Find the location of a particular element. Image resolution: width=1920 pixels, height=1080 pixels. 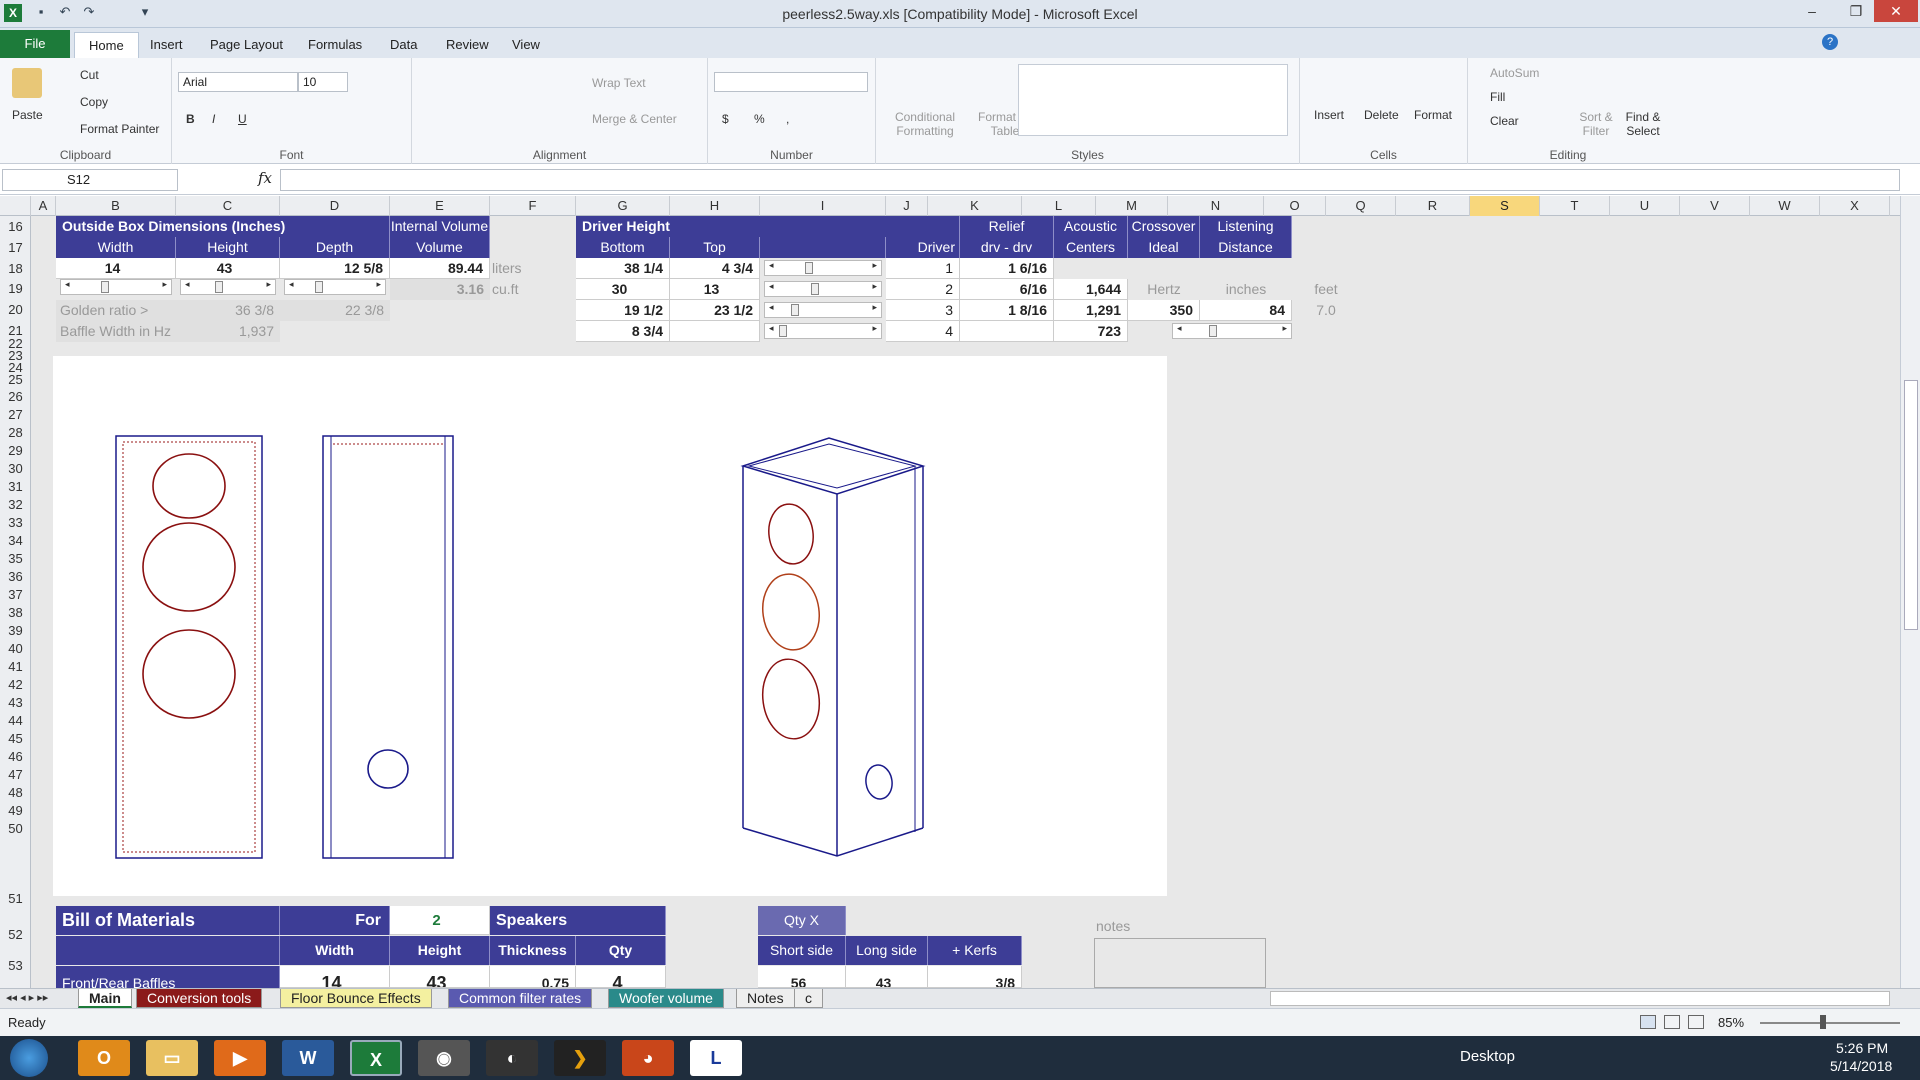

excel-taskbar-icon: X is located at coordinates (376, 1058).